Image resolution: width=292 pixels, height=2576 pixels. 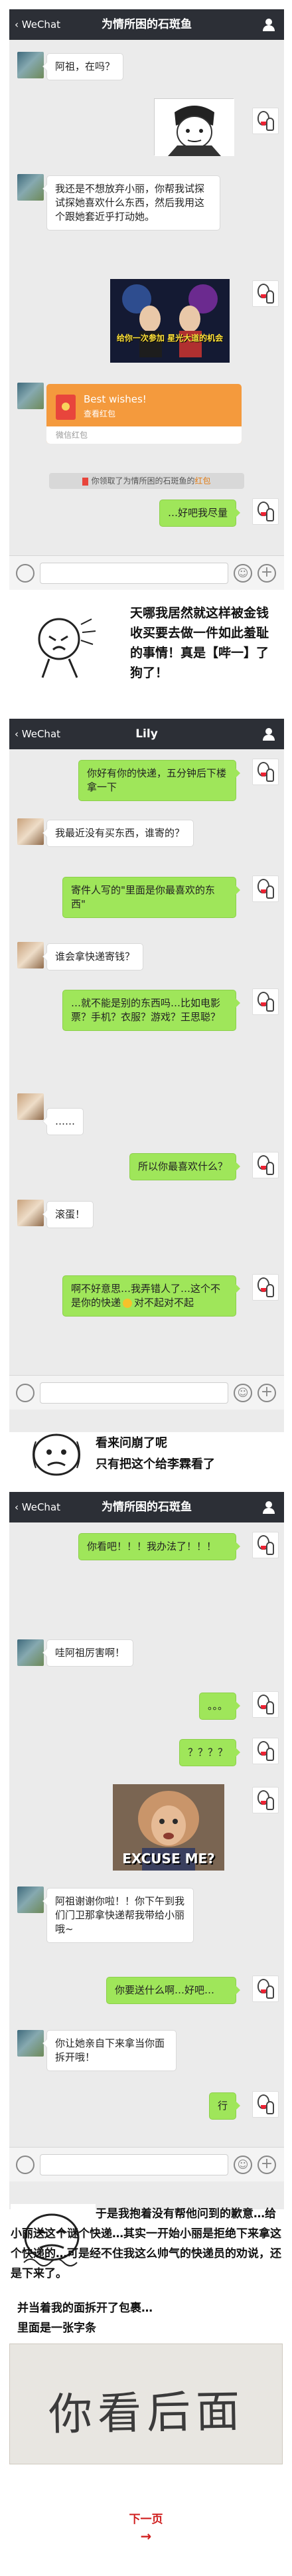 I want to click on message-bubble-right: 行, so click(x=225, y=2106).